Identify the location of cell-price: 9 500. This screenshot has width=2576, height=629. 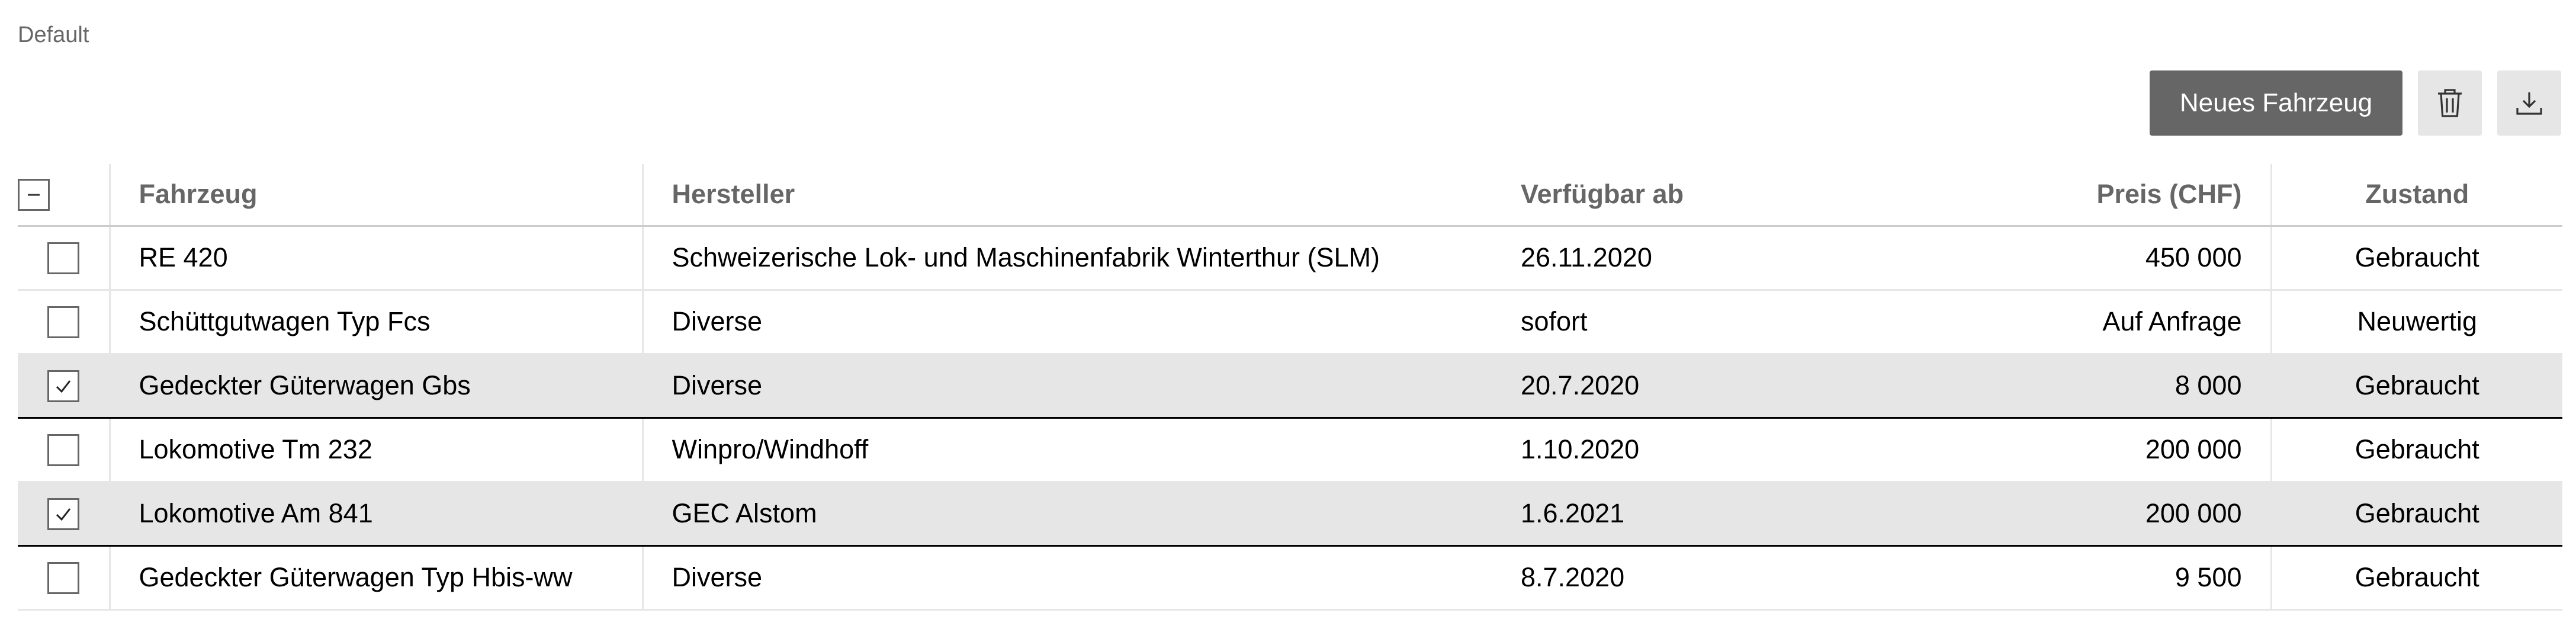
(2108, 578).